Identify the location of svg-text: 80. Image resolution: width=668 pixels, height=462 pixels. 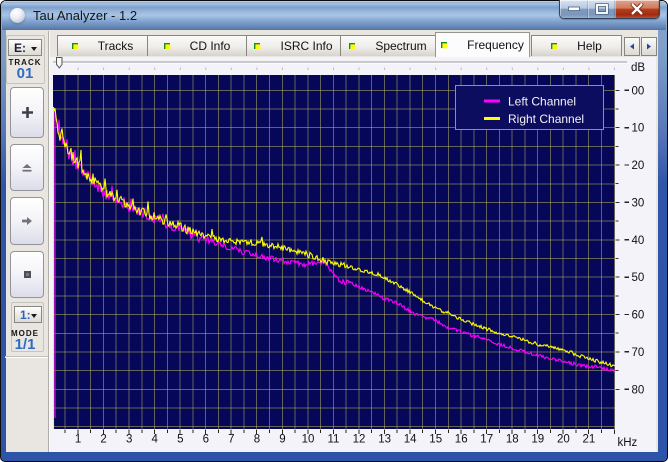
(638, 390).